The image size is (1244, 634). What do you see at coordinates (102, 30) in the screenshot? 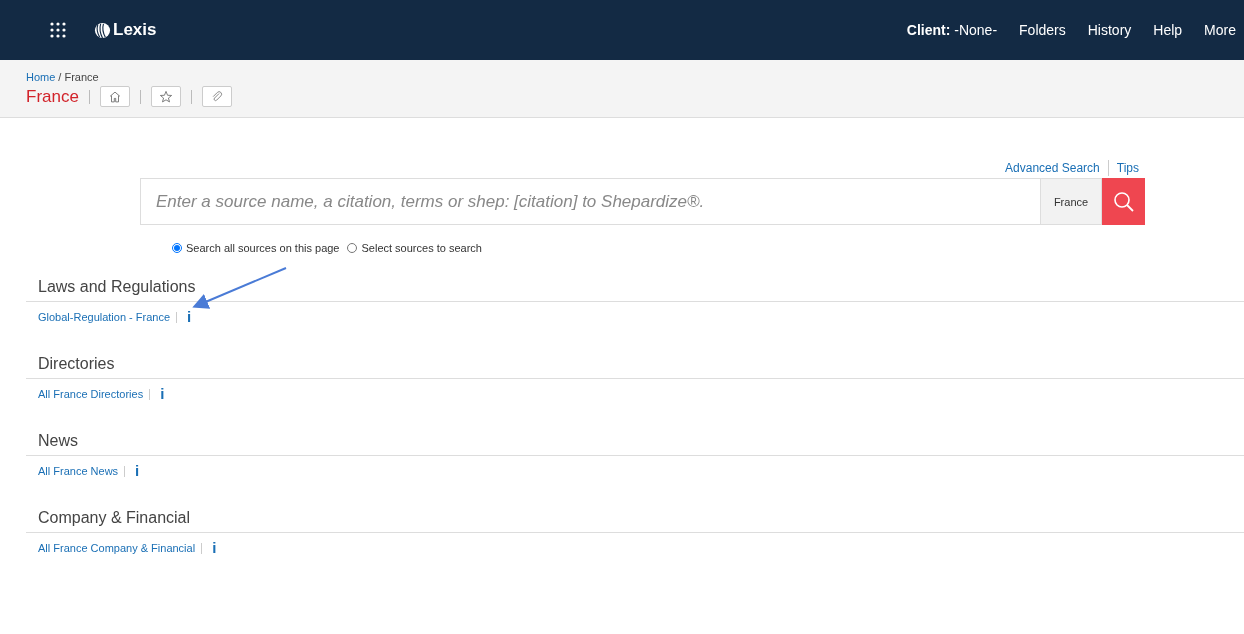
I see `swirl-logo-icon` at bounding box center [102, 30].